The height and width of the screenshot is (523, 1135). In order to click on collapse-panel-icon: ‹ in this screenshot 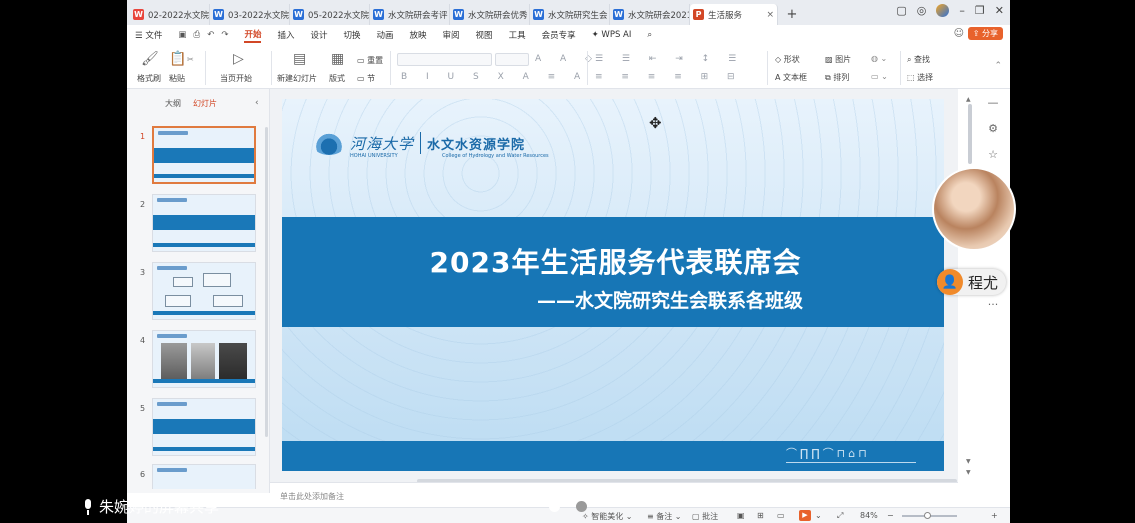, I will do `click(257, 103)`.